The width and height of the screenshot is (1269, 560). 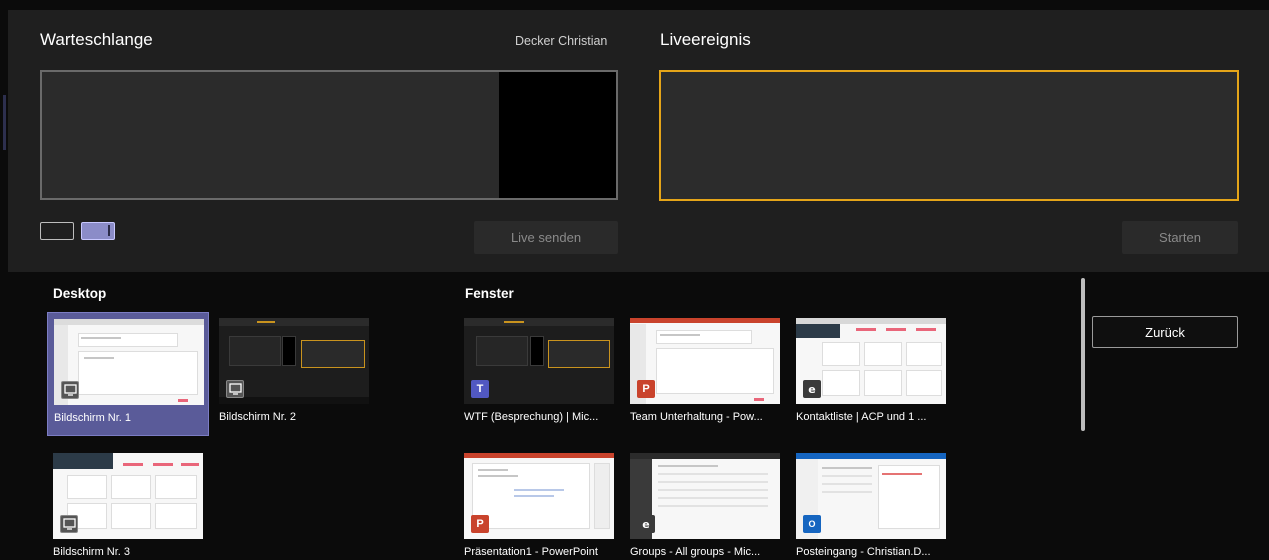 What do you see at coordinates (98, 231) in the screenshot?
I see `split-layout-button` at bounding box center [98, 231].